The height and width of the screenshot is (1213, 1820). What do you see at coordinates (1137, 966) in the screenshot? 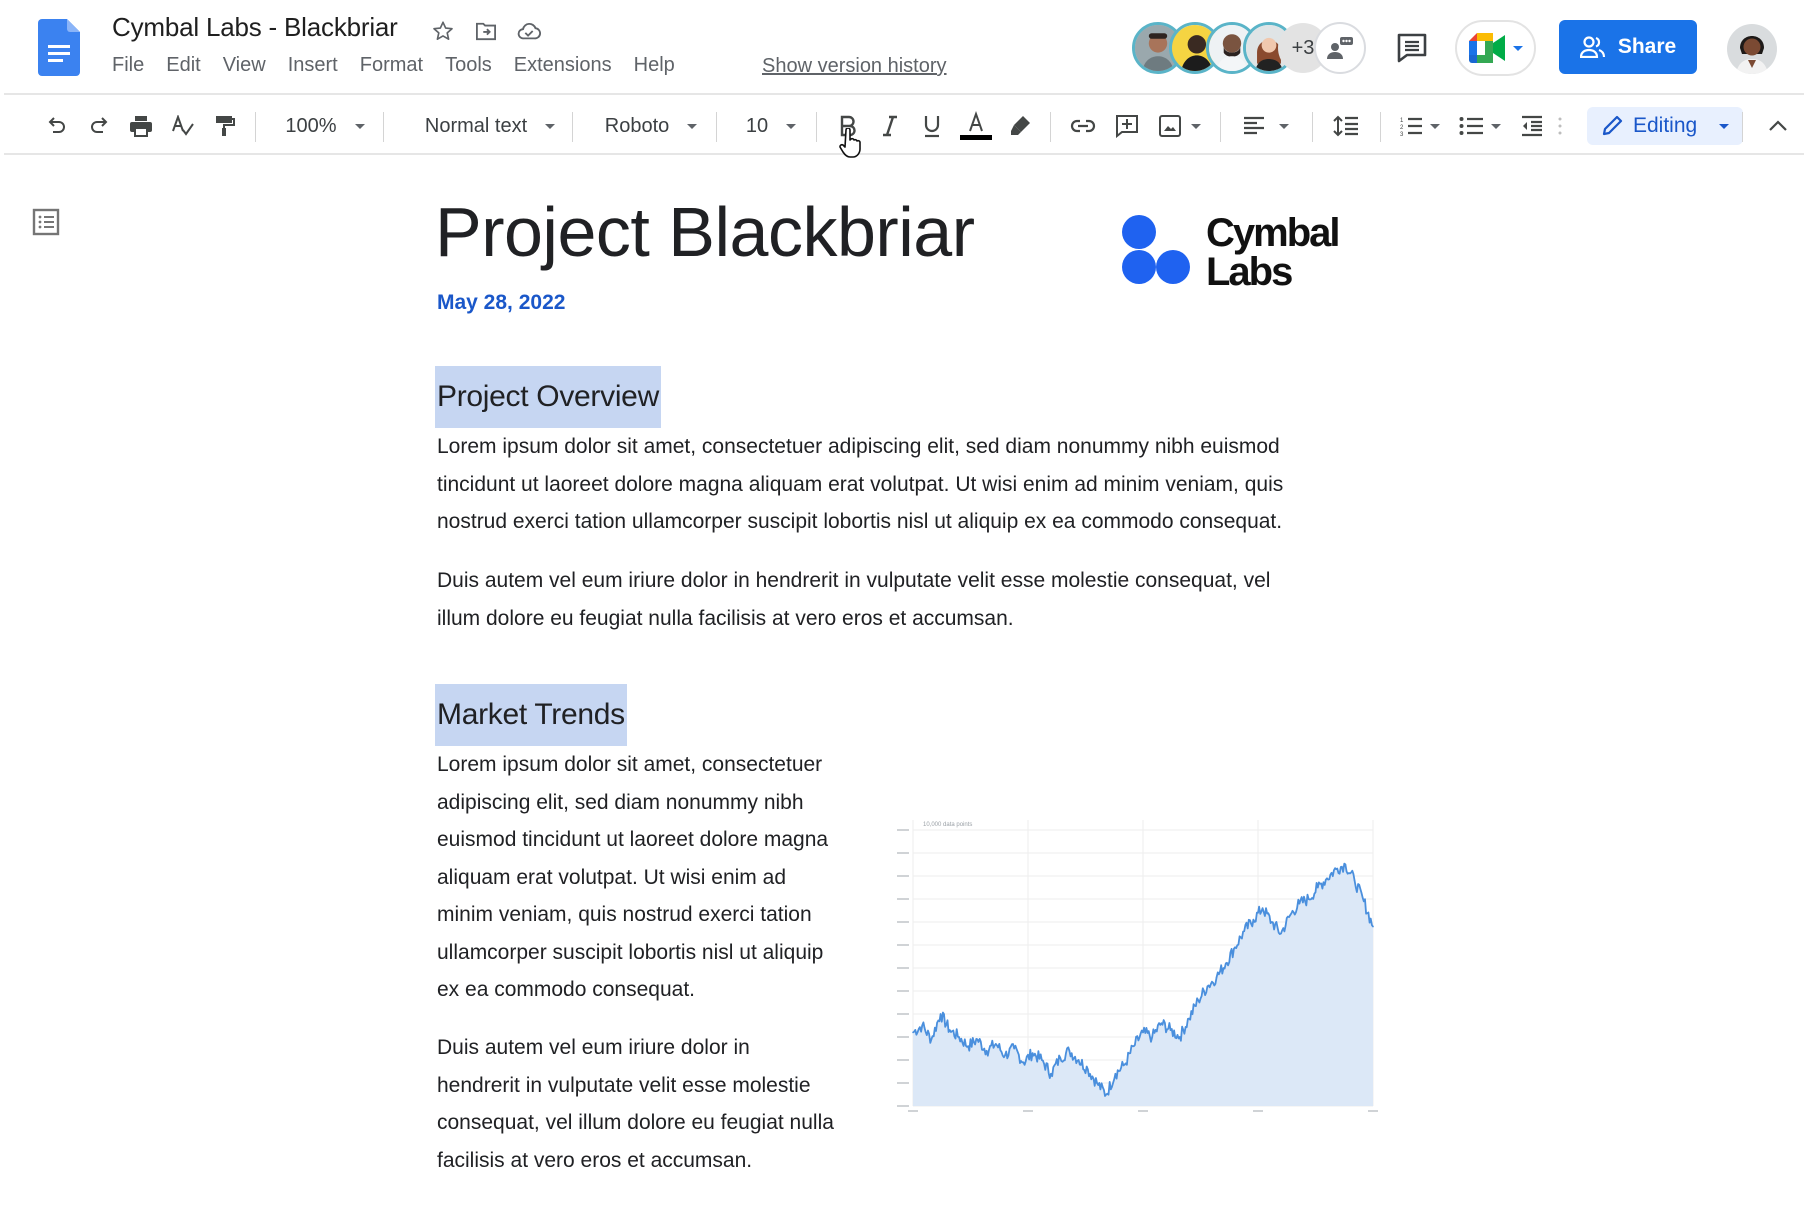
I see `chart-svg: 10,000 data points` at bounding box center [1137, 966].